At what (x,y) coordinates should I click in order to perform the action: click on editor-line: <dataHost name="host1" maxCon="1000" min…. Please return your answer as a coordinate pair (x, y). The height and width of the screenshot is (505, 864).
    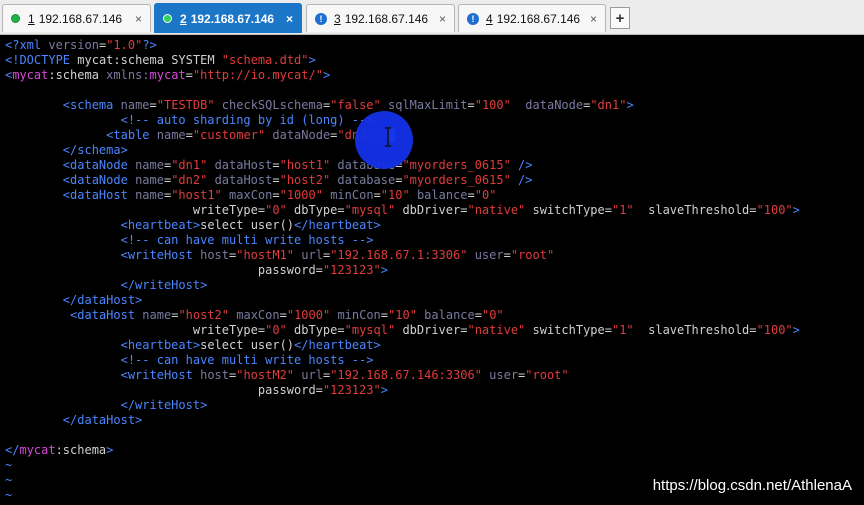
    Looking at the image, I should click on (279, 195).